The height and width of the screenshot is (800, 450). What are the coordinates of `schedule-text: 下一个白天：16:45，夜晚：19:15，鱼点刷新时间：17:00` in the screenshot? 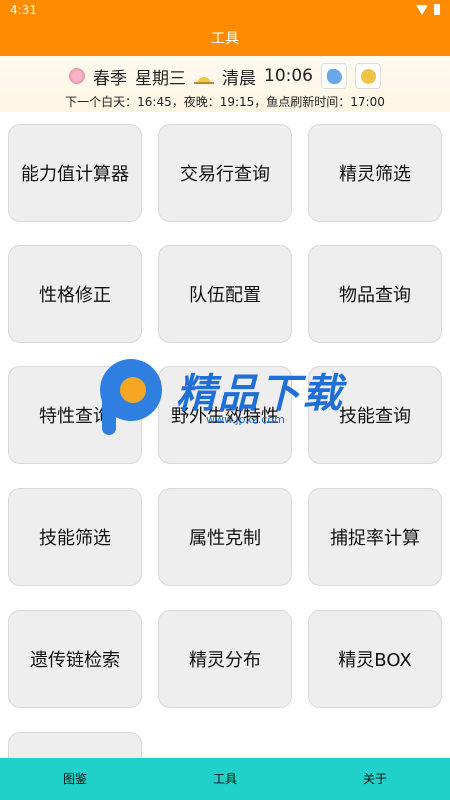 It's located at (225, 102).